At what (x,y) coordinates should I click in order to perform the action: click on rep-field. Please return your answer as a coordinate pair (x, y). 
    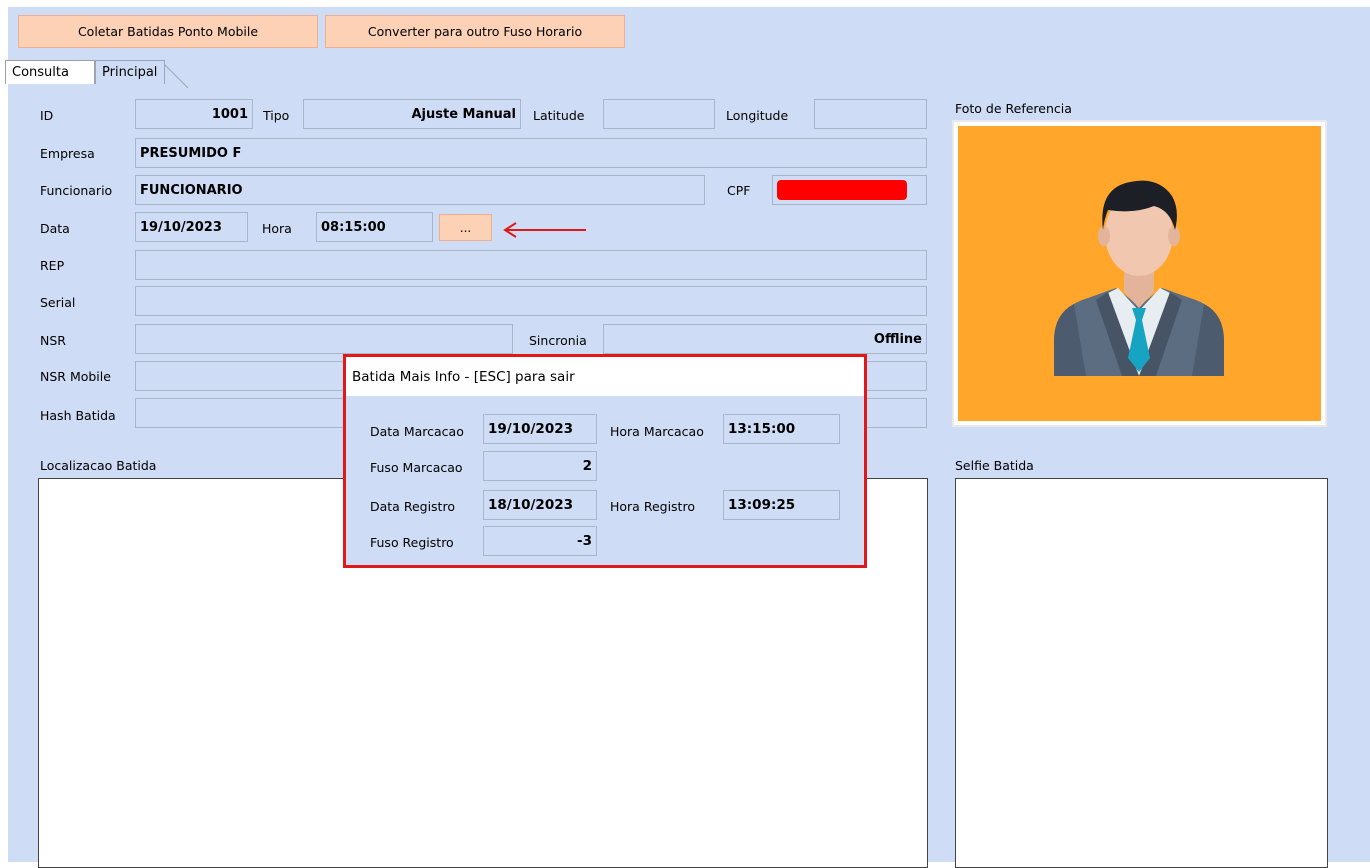
    Looking at the image, I should click on (531, 265).